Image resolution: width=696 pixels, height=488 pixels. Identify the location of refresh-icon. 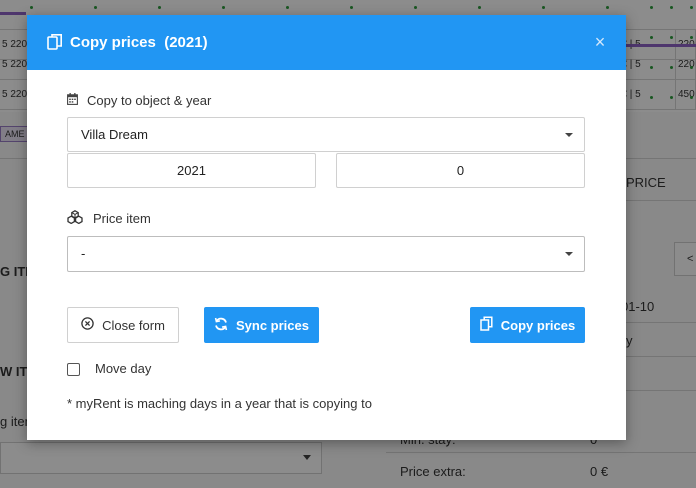
(221, 325).